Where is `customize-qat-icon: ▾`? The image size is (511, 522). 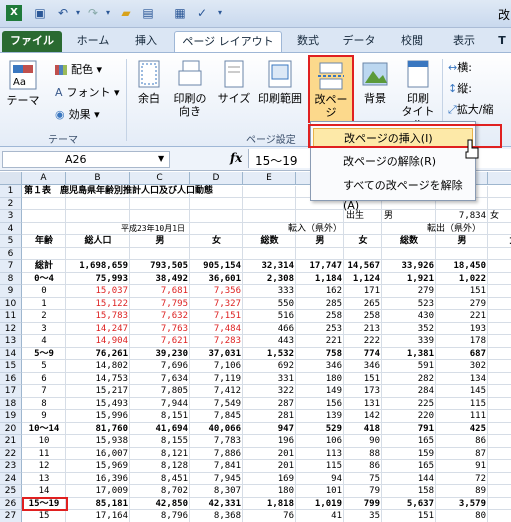
customize-qat-icon: ▾ is located at coordinates (220, 13).